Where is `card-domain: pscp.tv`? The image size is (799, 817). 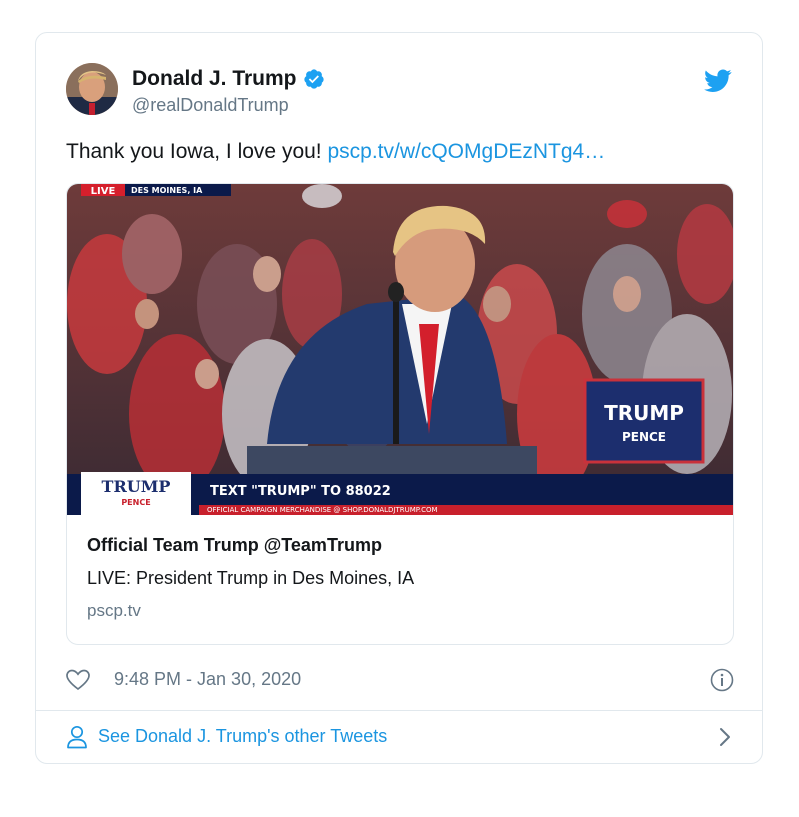 card-domain: pscp.tv is located at coordinates (400, 611).